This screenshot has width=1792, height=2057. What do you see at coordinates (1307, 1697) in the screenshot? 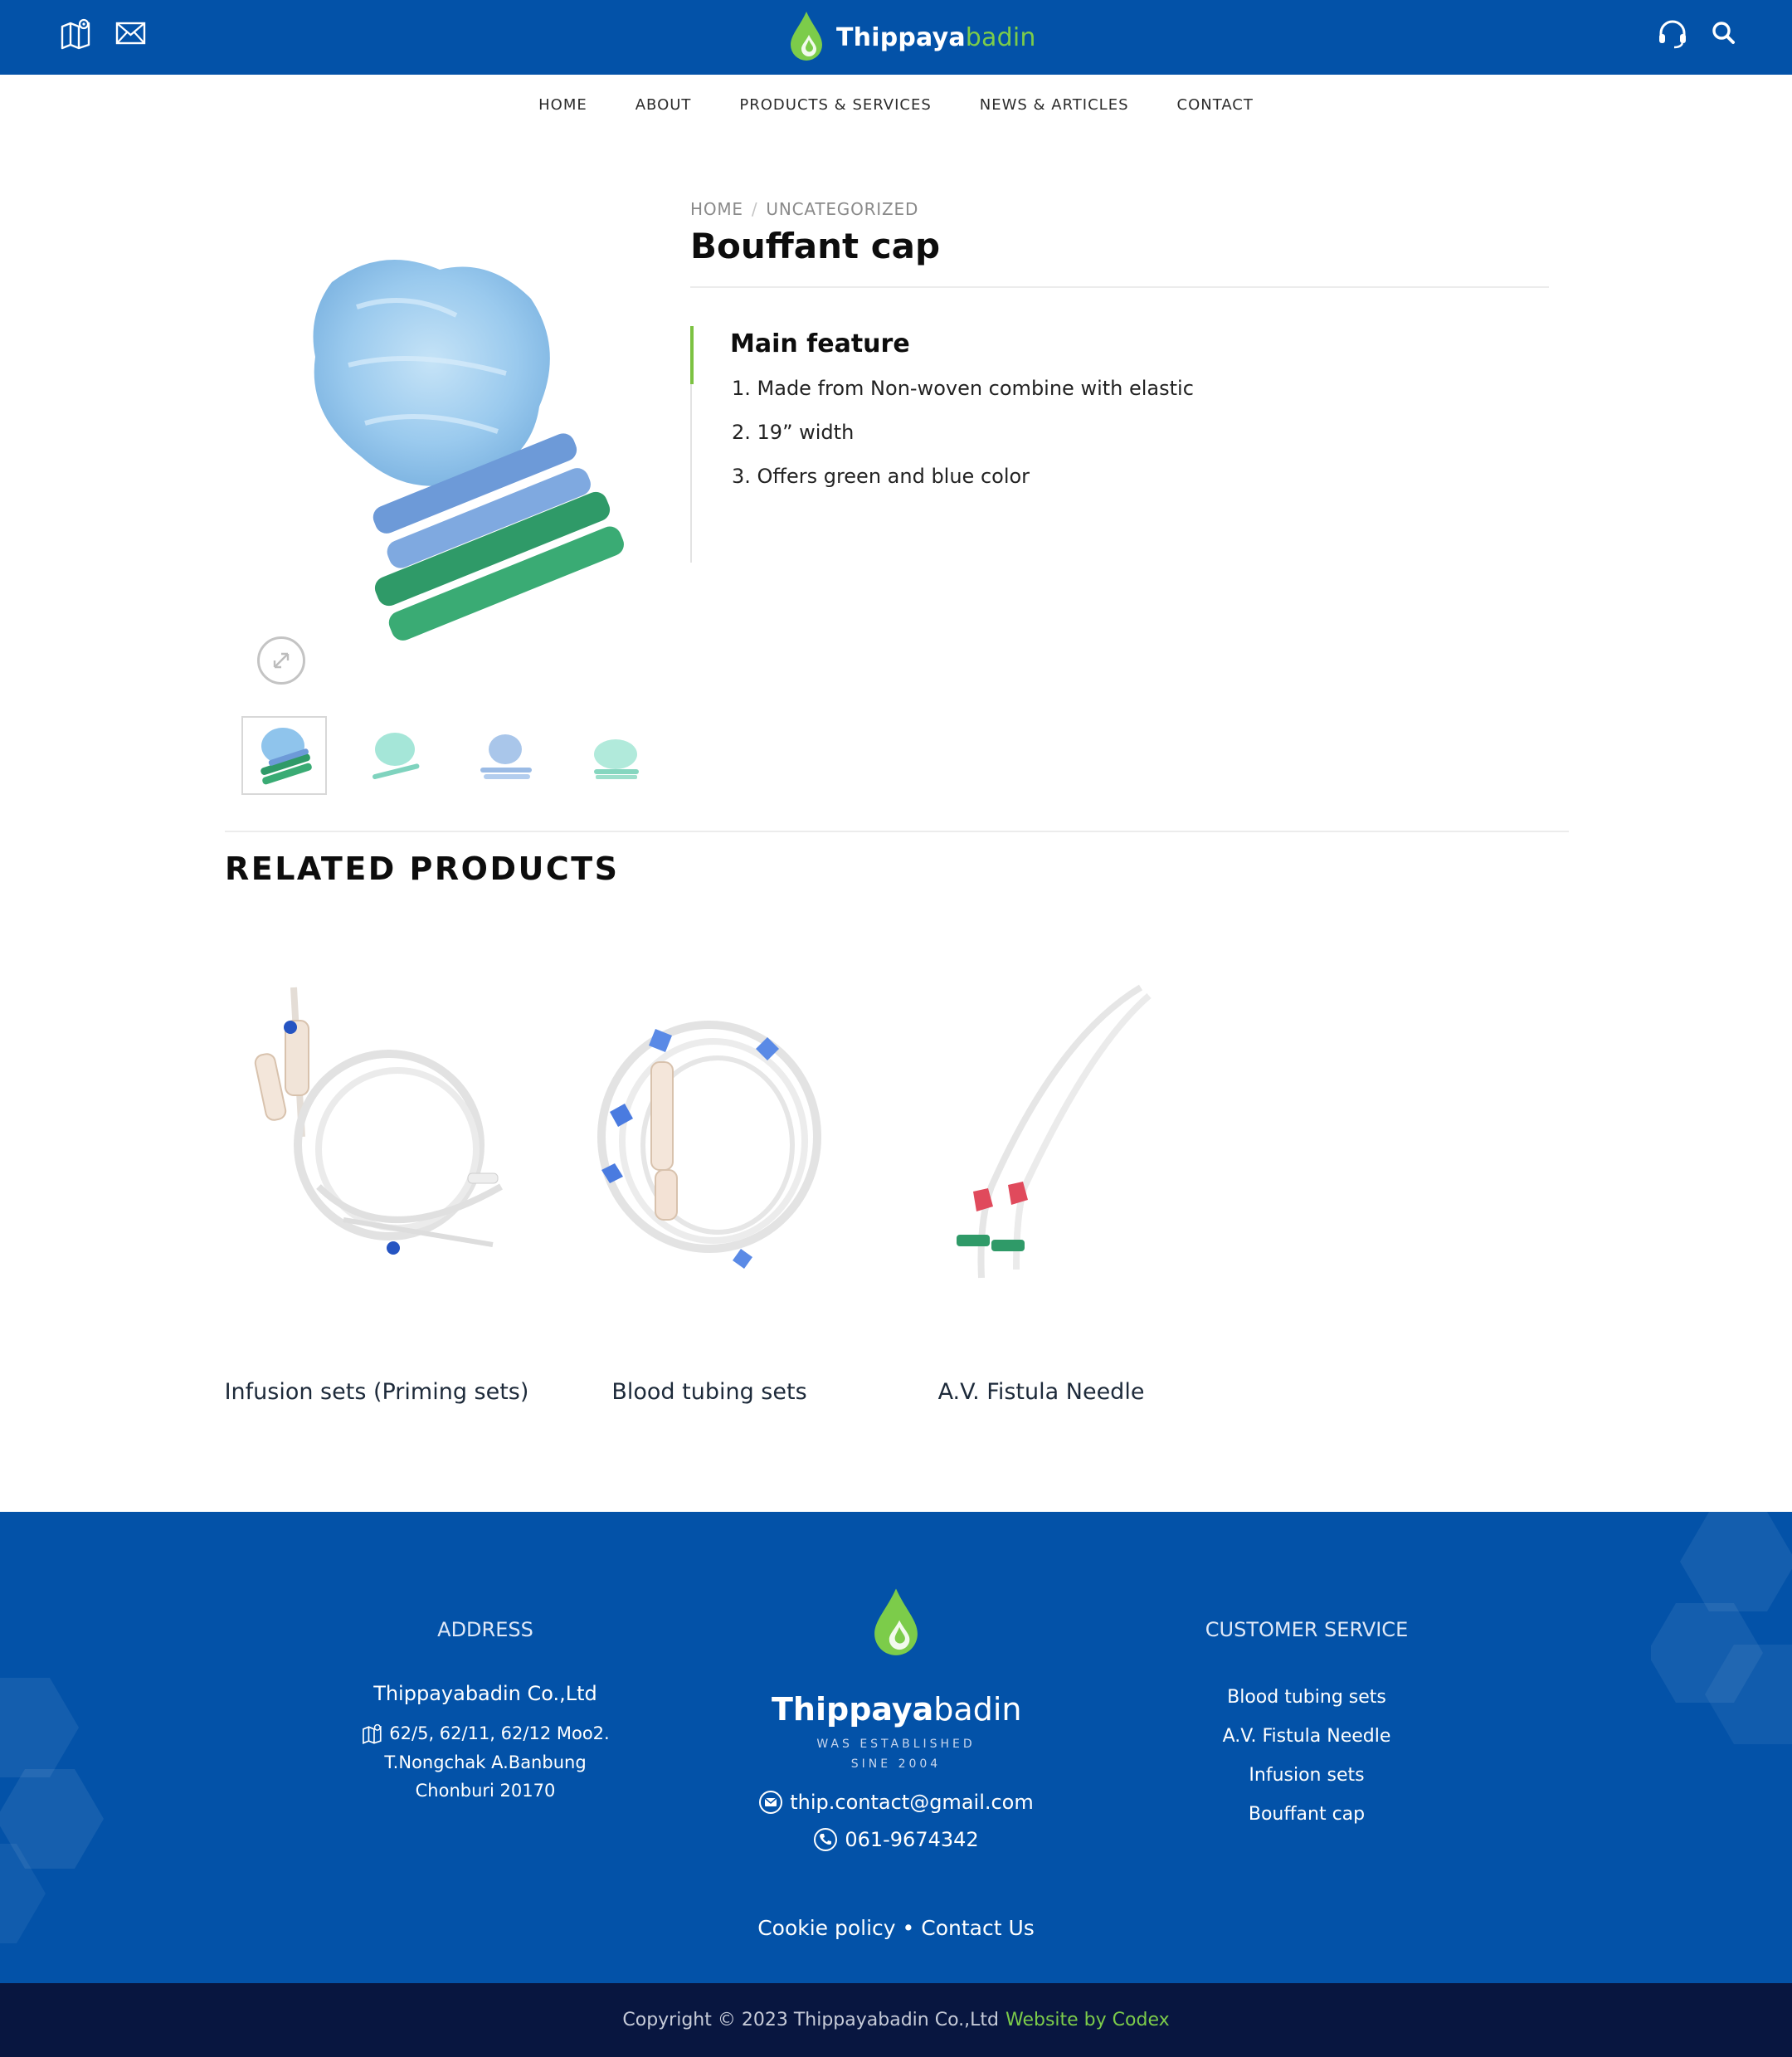
I see `cs-link-blood-tubing: Blood tubing sets` at bounding box center [1307, 1697].